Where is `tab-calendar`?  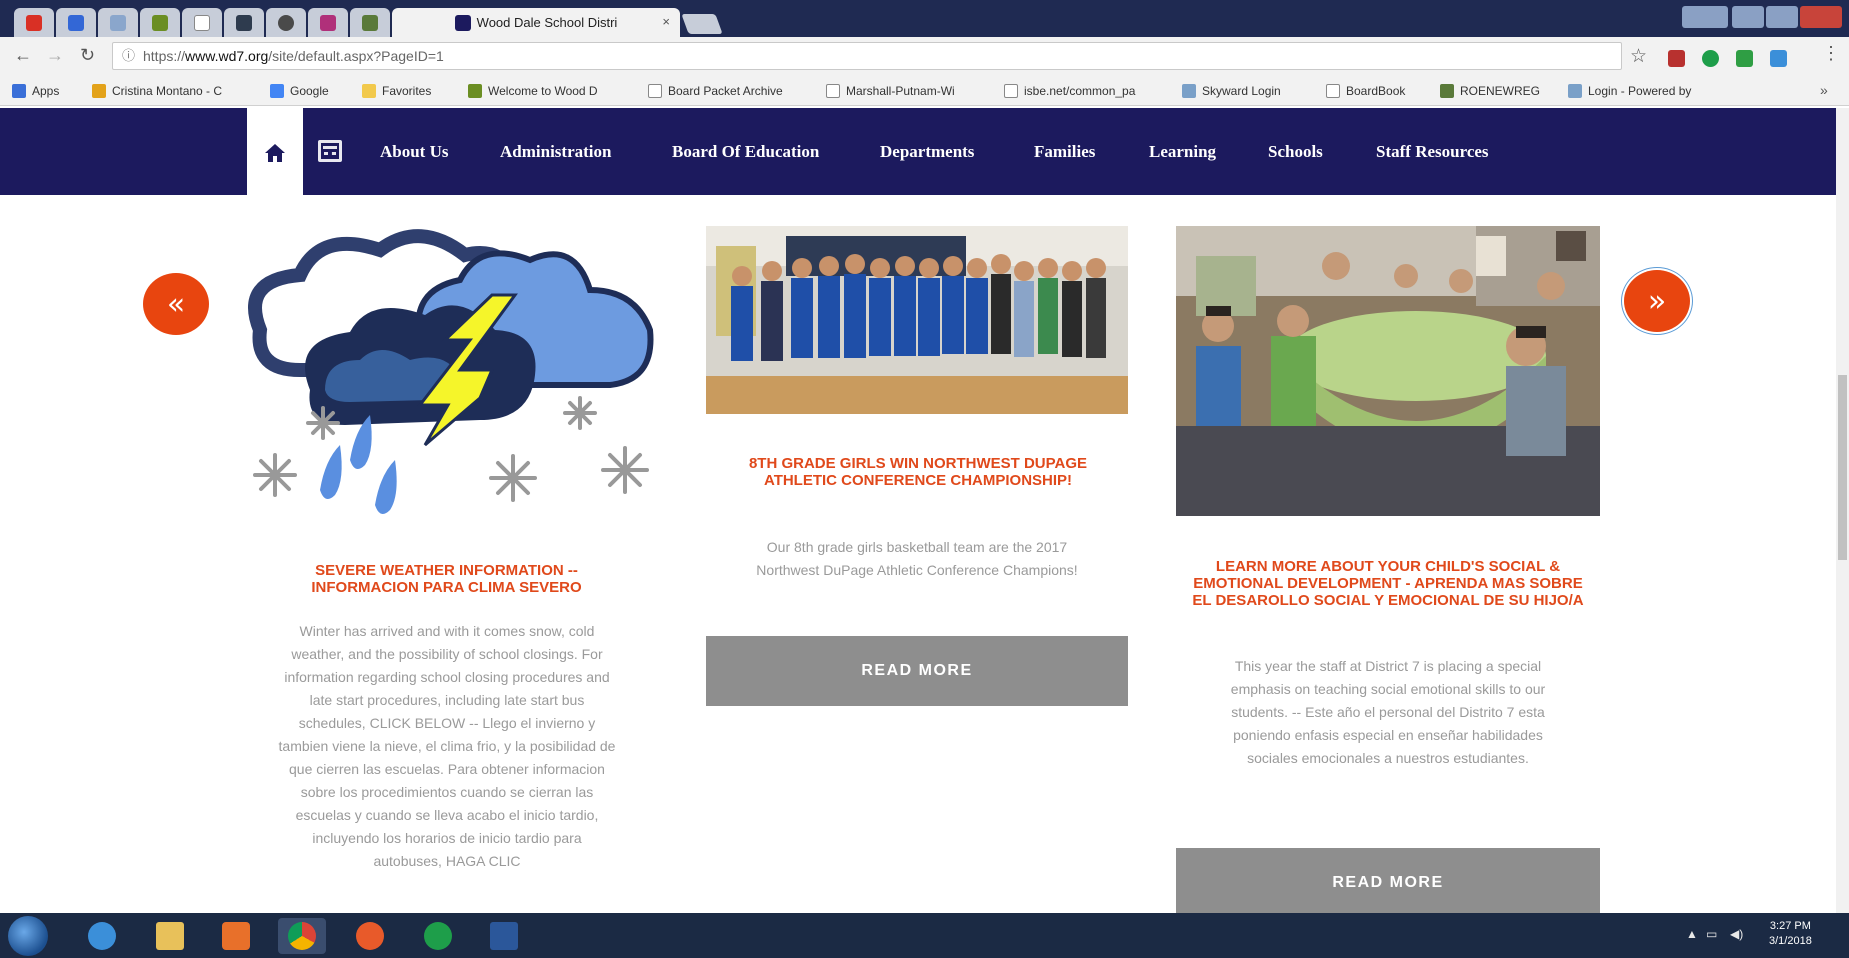
tab-calendar is located at coordinates (76, 22).